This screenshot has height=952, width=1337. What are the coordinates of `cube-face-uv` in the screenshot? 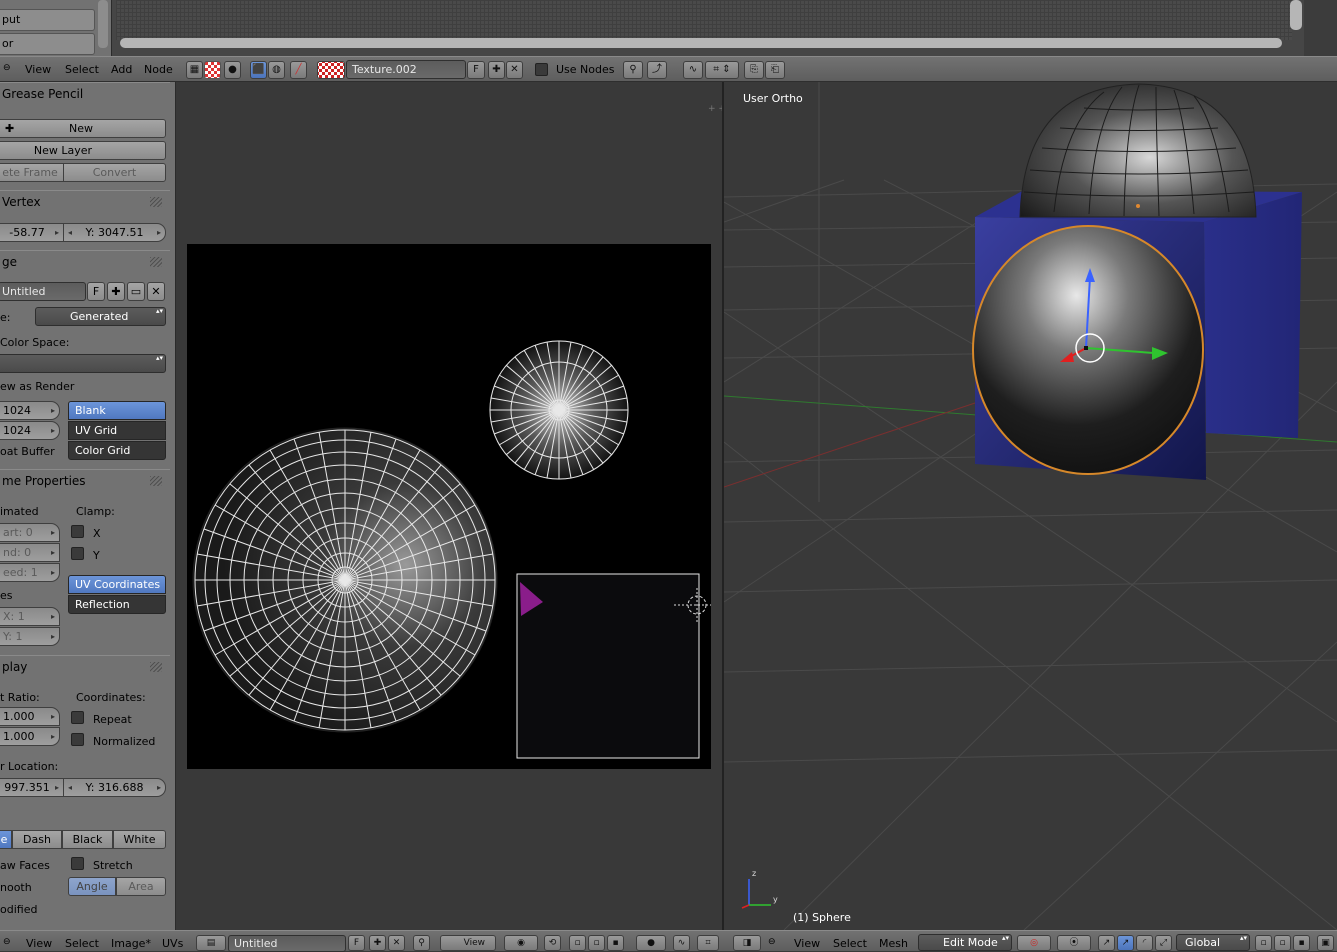 It's located at (608, 666).